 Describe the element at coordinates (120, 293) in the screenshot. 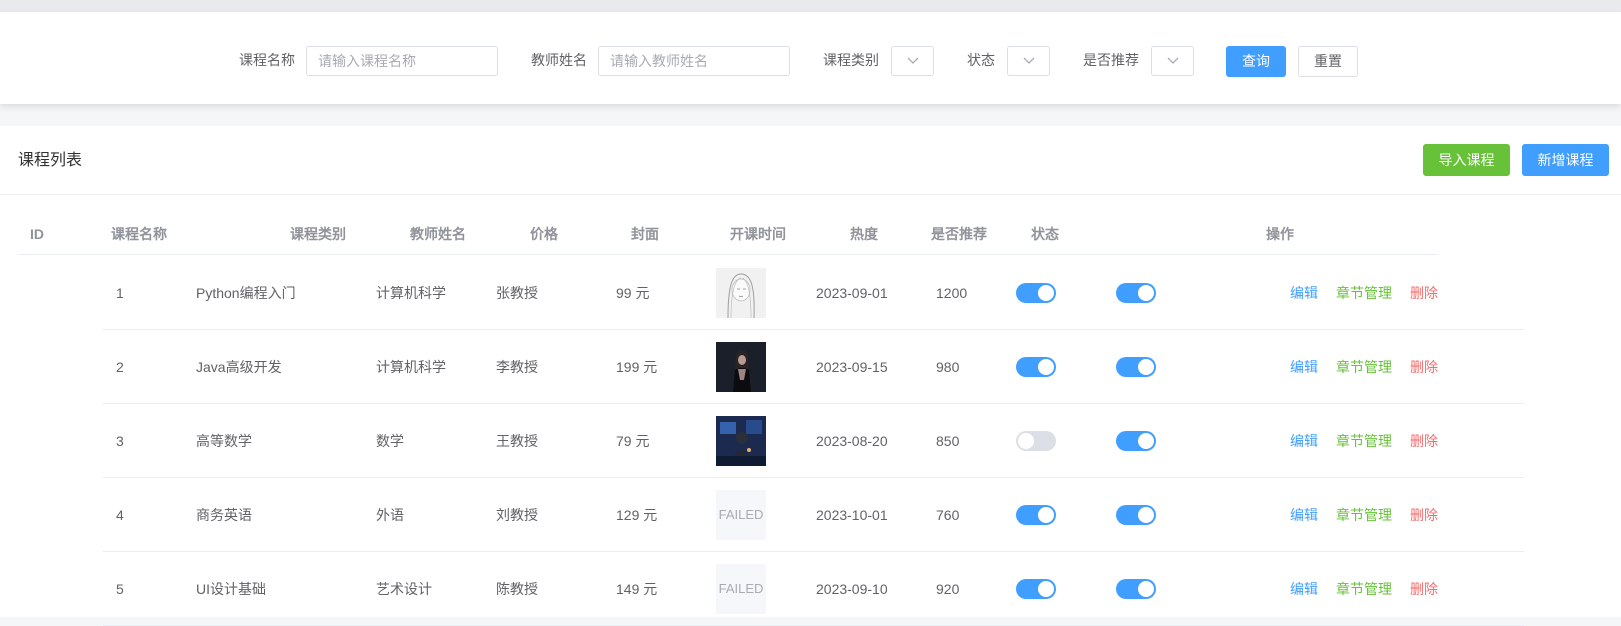

I see `cell-id: 1` at that location.